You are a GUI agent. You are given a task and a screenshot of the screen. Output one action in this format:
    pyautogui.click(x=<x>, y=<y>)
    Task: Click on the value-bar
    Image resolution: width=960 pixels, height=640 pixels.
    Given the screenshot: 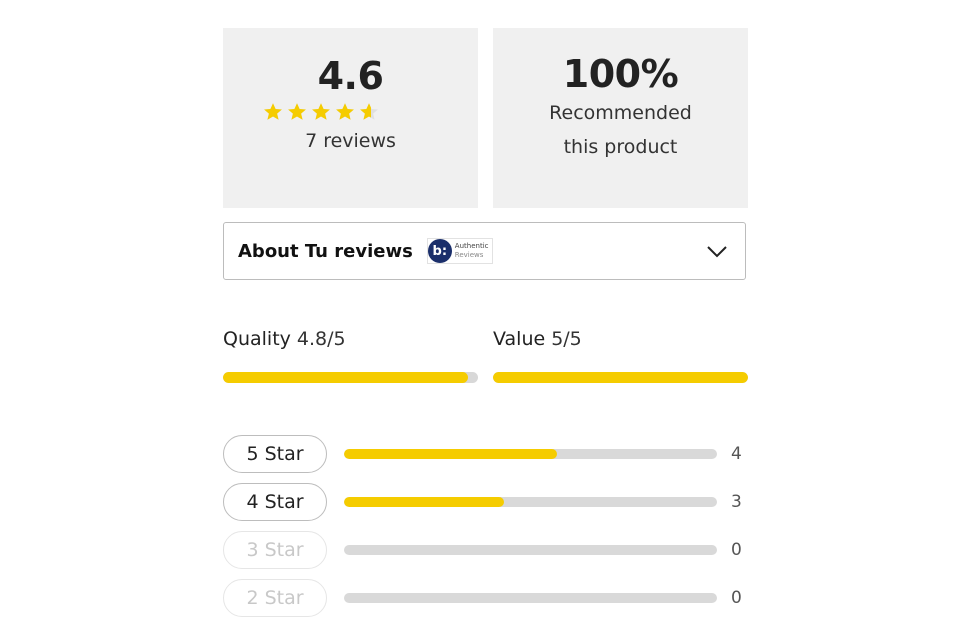 What is the action you would take?
    pyautogui.click(x=620, y=377)
    